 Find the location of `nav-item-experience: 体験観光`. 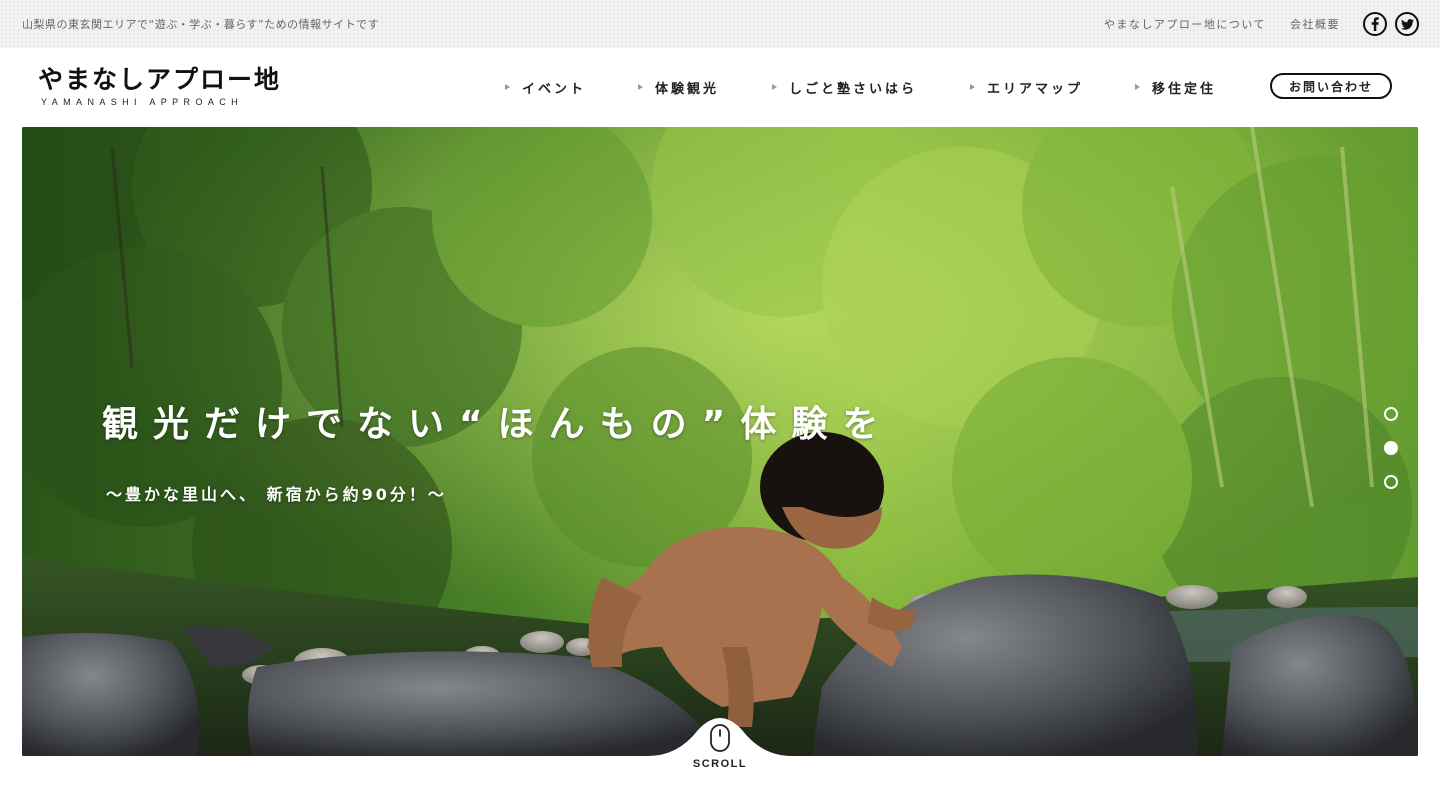

nav-item-experience: 体験観光 is located at coordinates (679, 87).